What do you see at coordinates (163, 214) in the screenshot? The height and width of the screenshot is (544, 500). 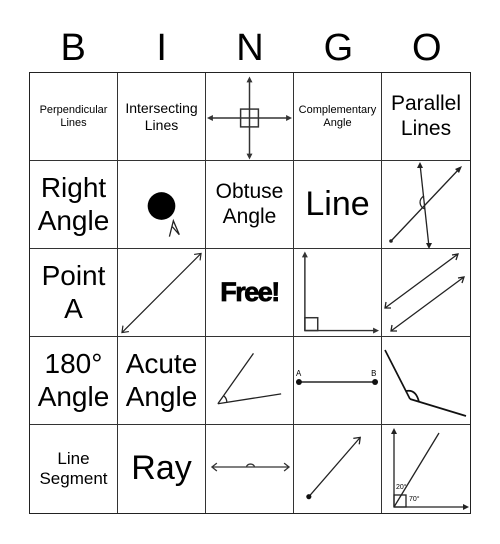 I see `point-a-diagram-icon` at bounding box center [163, 214].